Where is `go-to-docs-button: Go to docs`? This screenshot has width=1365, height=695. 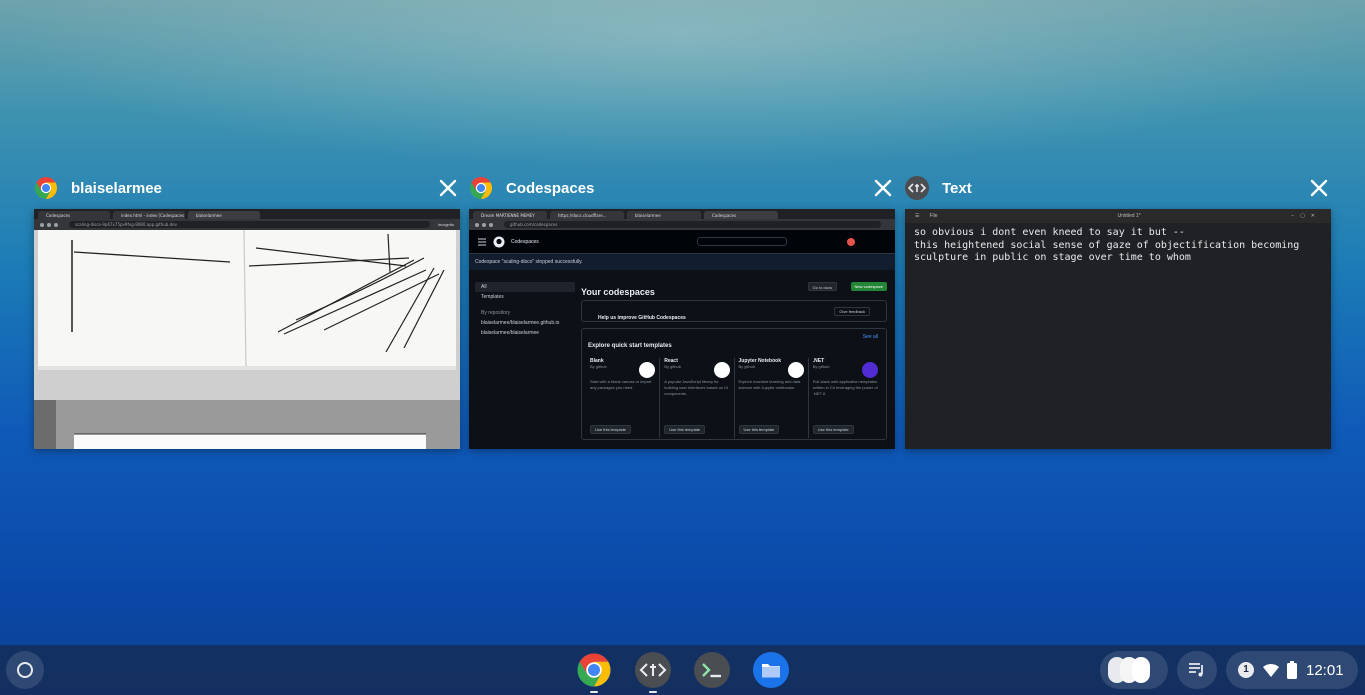 go-to-docs-button: Go to docs is located at coordinates (822, 286).